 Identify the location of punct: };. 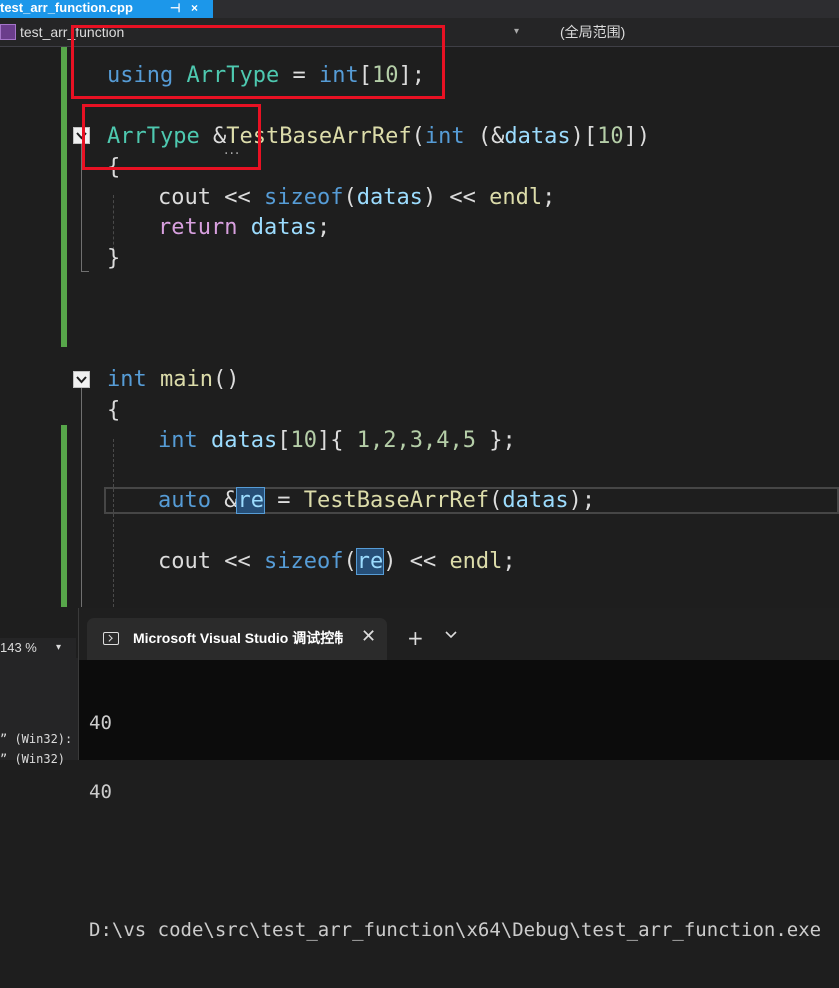
(495, 440).